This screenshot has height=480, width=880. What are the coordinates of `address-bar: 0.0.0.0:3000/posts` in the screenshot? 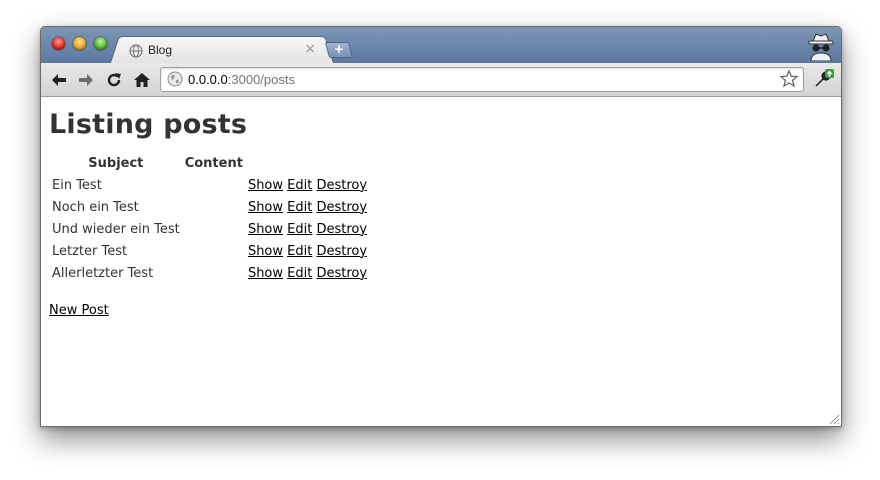 It's located at (482, 79).